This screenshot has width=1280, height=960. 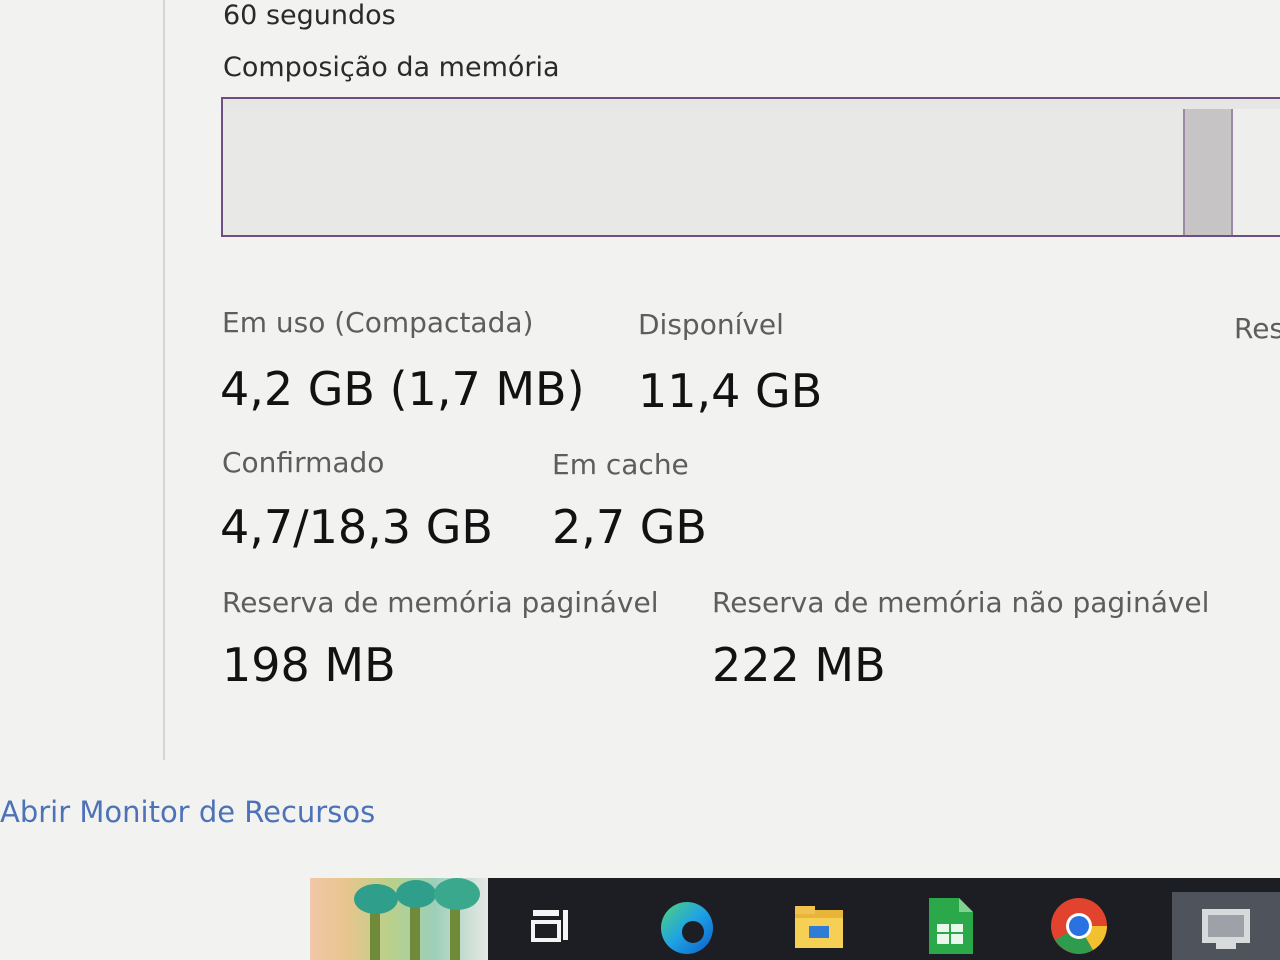 I want to click on open-resource-monitor-link: Abrir Monitor de Recursos, so click(x=187, y=812).